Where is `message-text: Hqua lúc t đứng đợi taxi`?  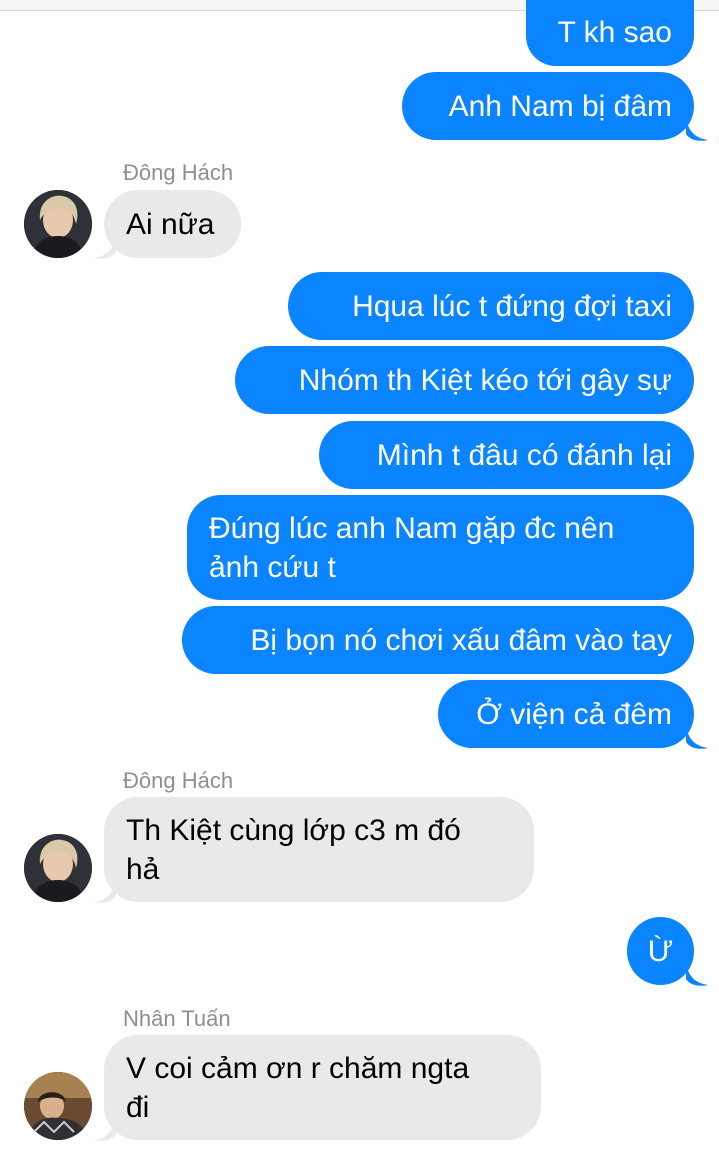
message-text: Hqua lúc t đứng đợi taxi is located at coordinates (512, 306).